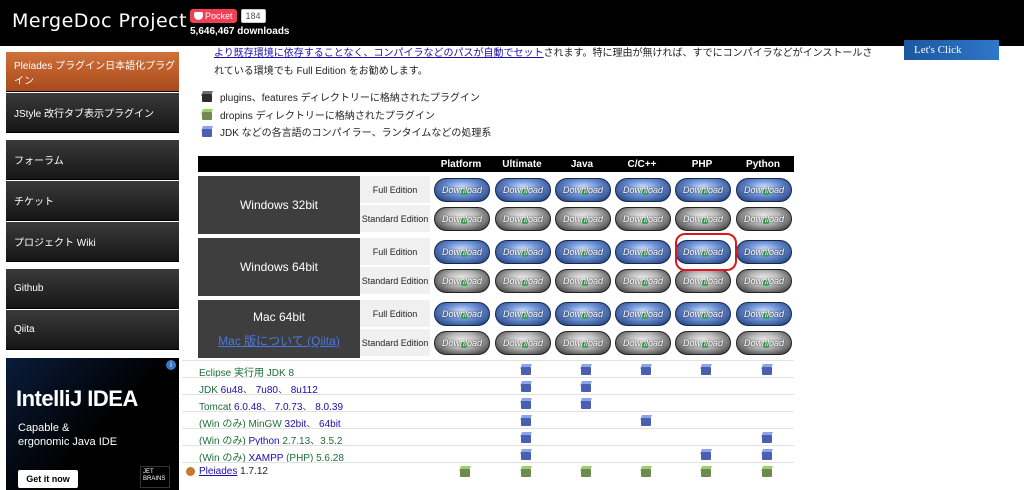 This screenshot has height=490, width=1024. What do you see at coordinates (643, 314) in the screenshot?
I see `download-button-mac64-full-cpp: Download` at bounding box center [643, 314].